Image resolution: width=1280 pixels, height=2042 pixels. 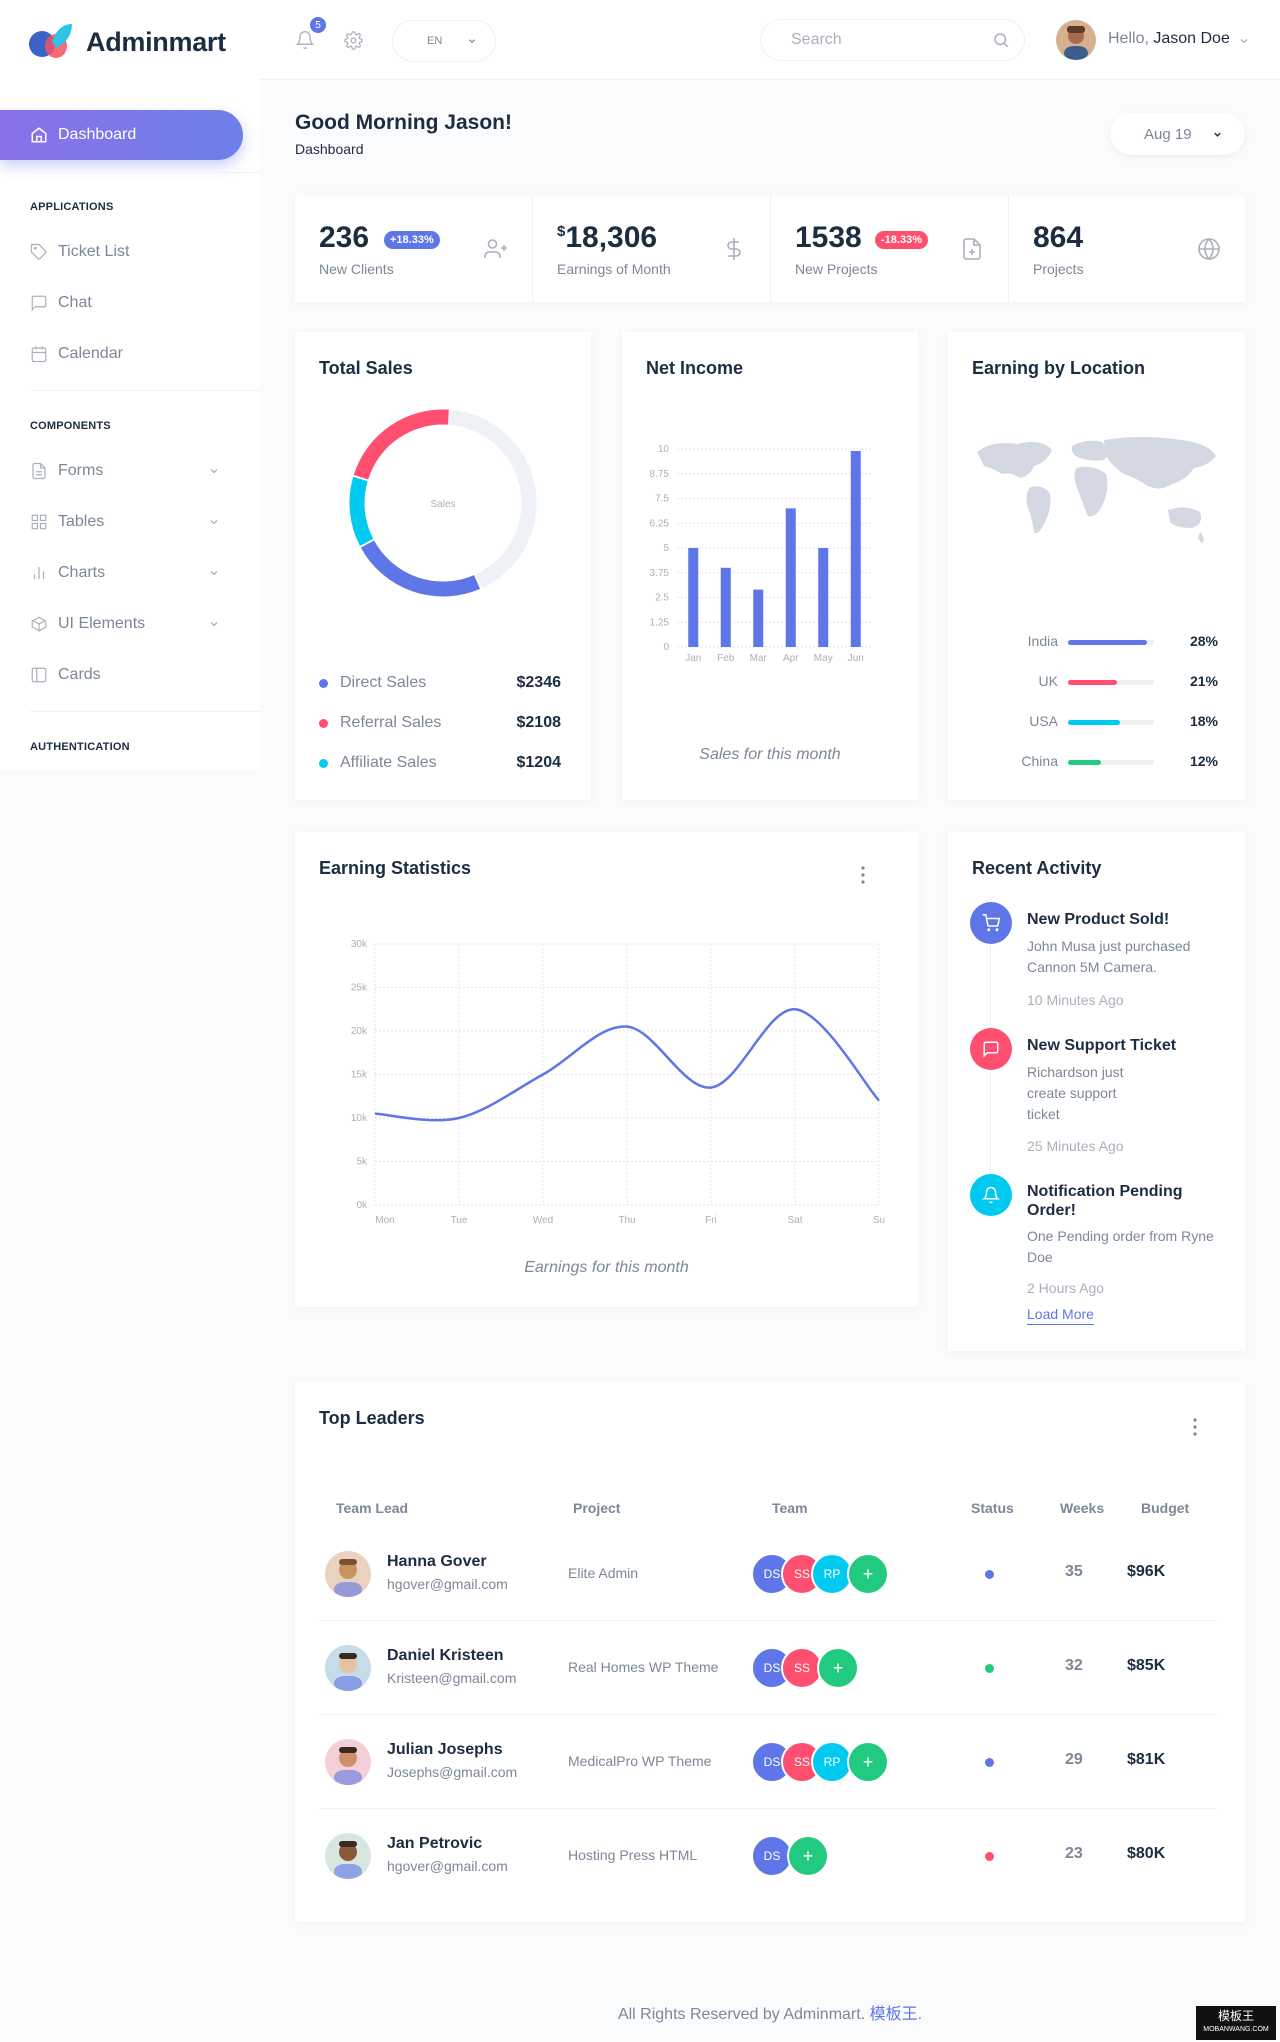 I want to click on sidebar-item-tables: Tables, so click(x=130, y=522).